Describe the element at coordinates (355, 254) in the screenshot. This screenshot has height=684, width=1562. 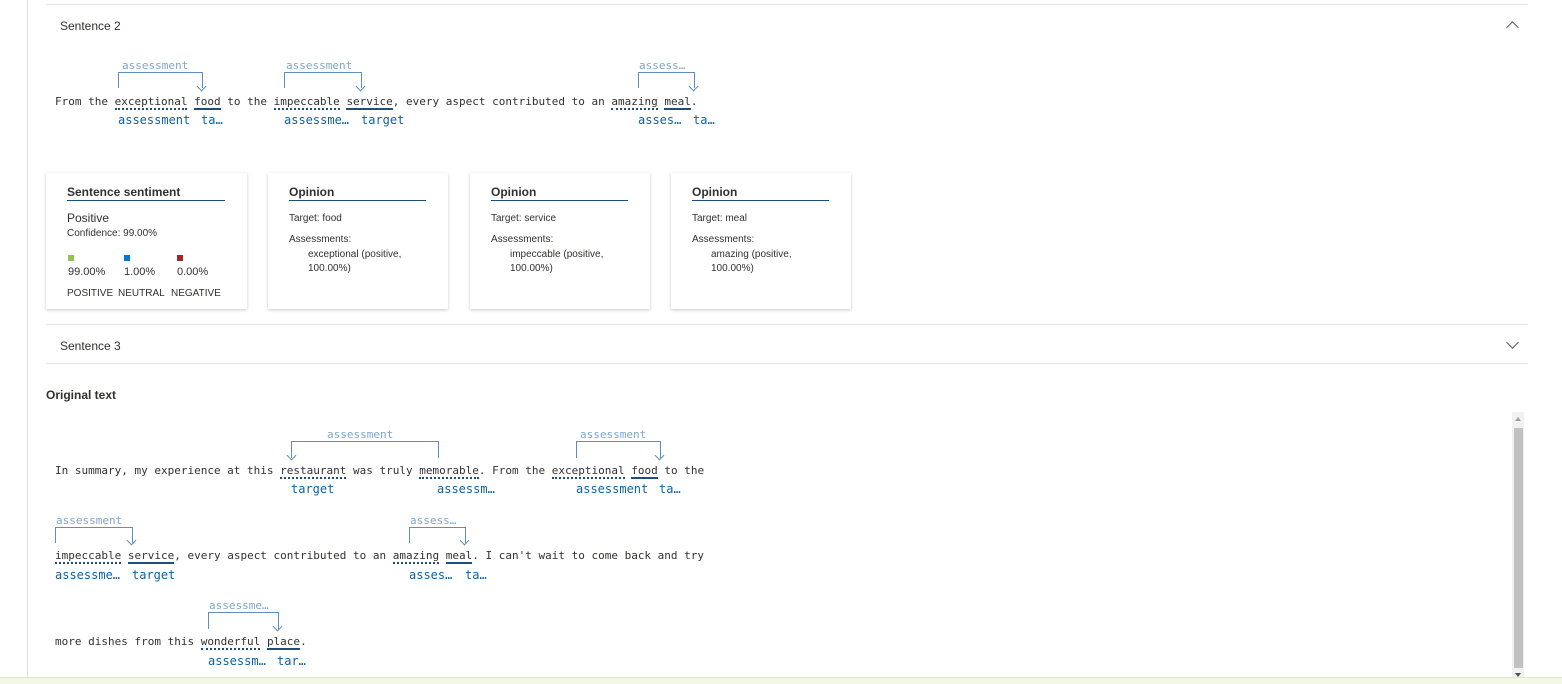
I see `assessment-value: exceptional (positive,` at that location.